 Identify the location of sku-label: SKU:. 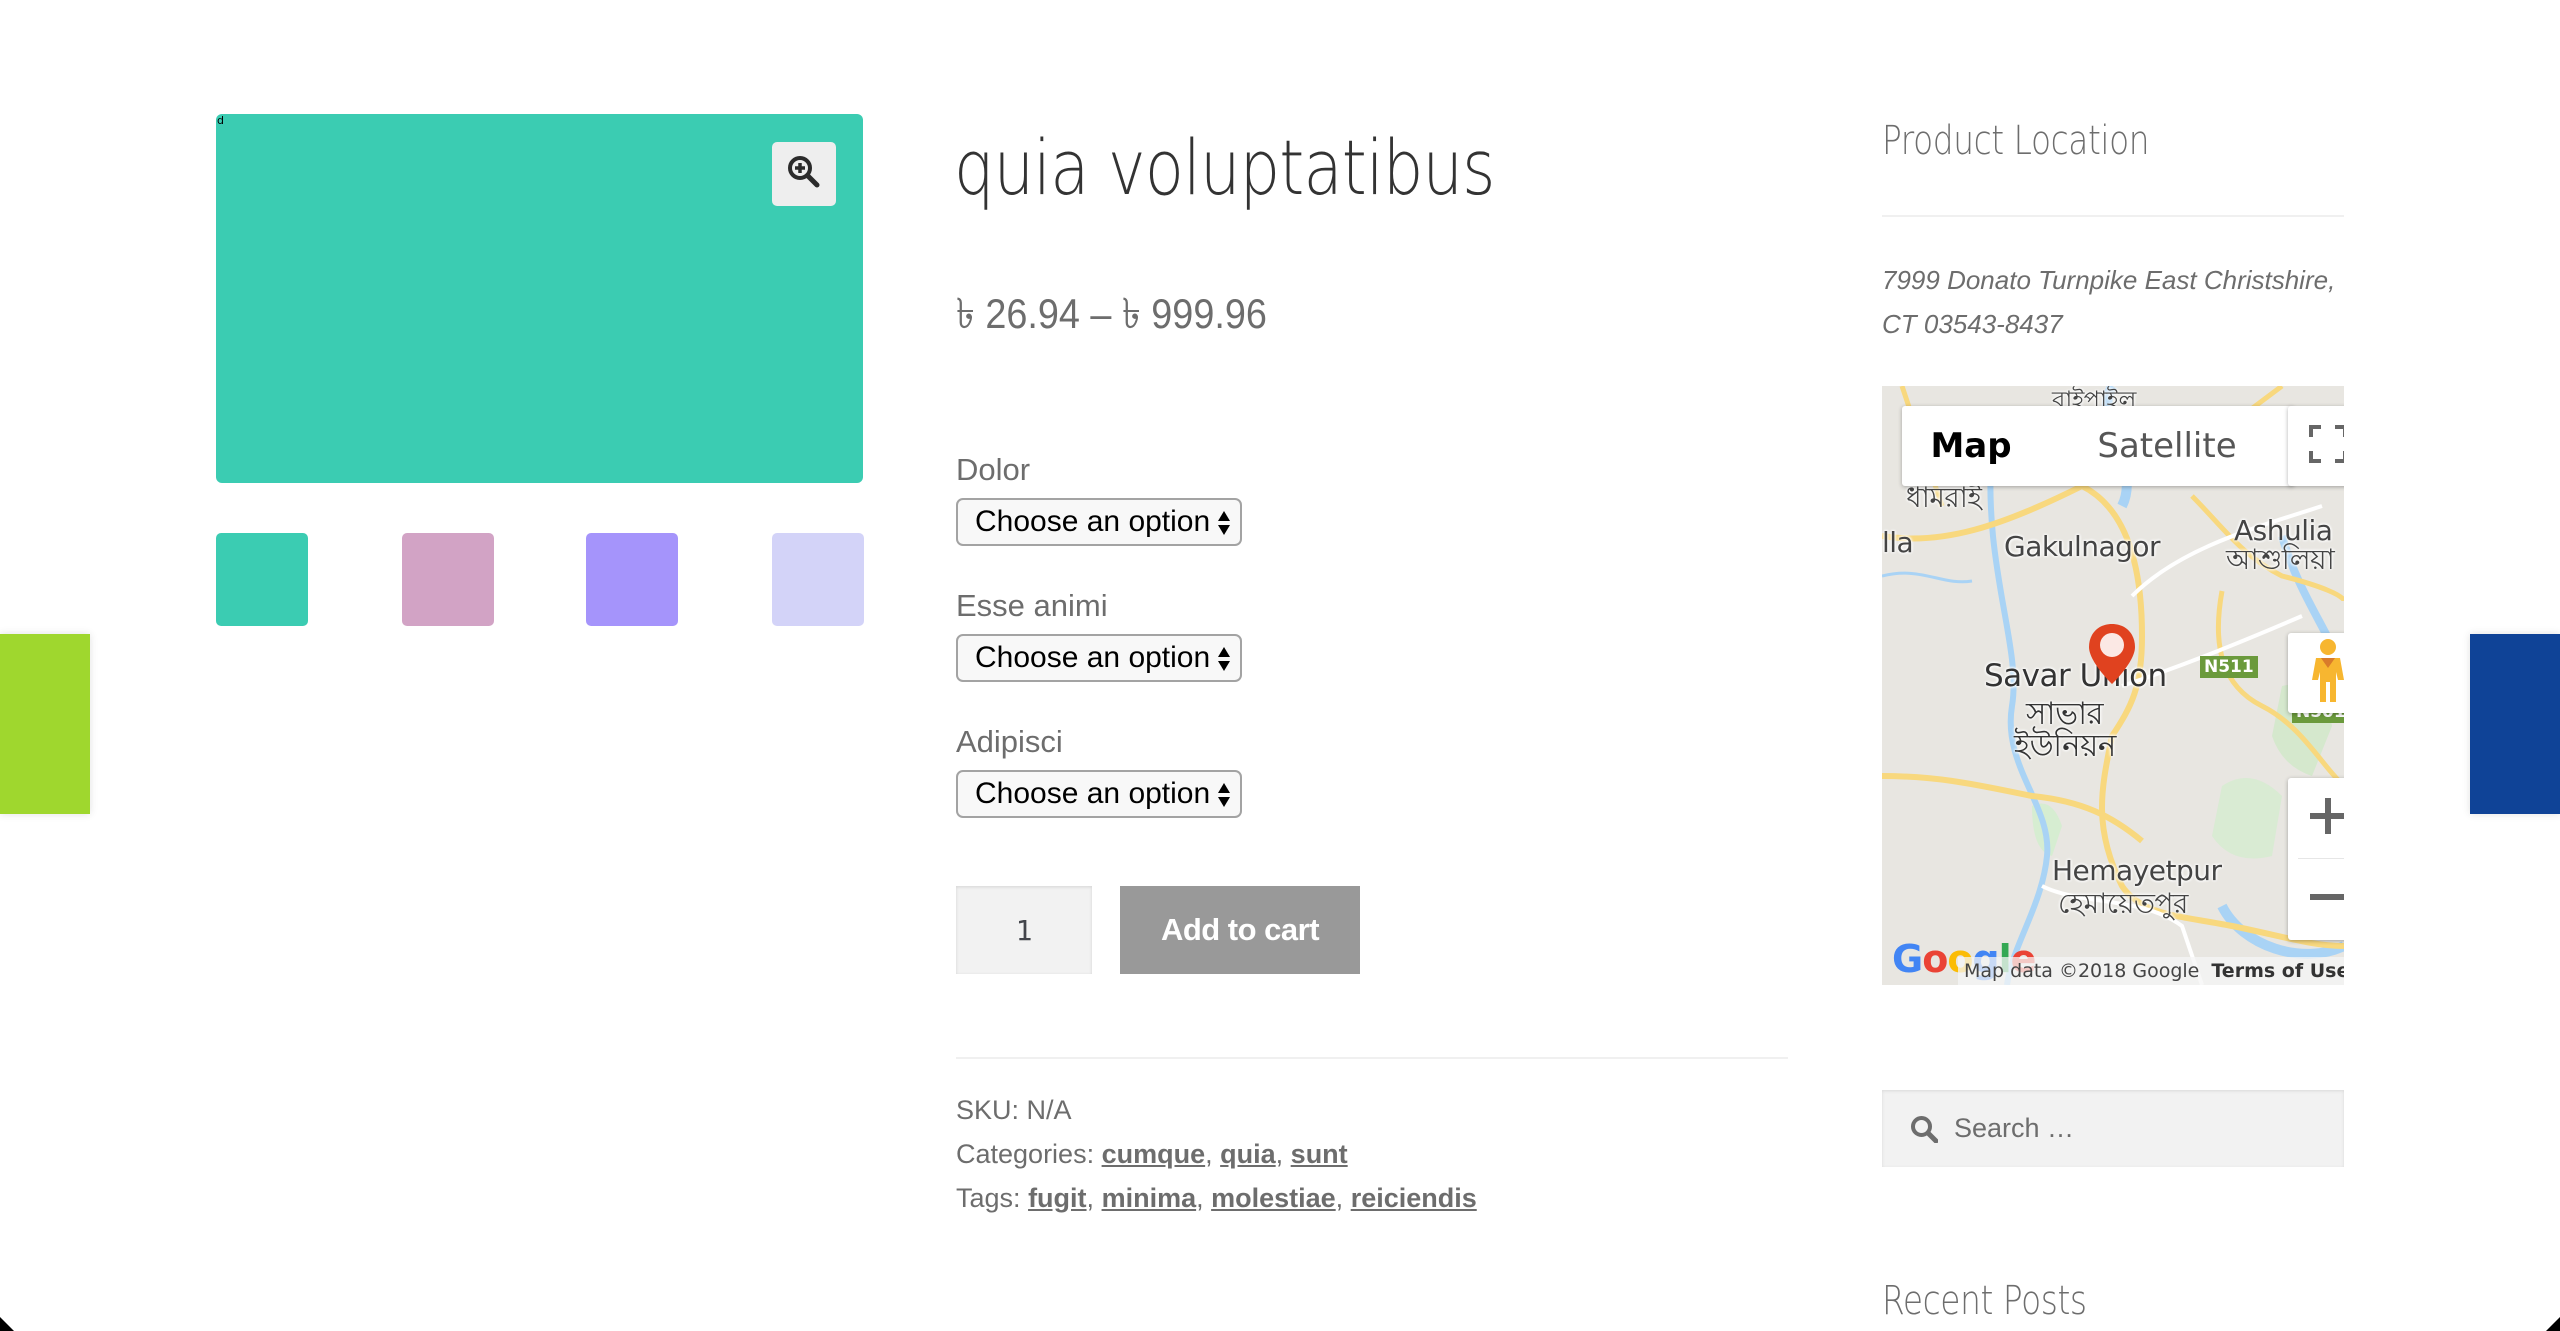
(988, 1110).